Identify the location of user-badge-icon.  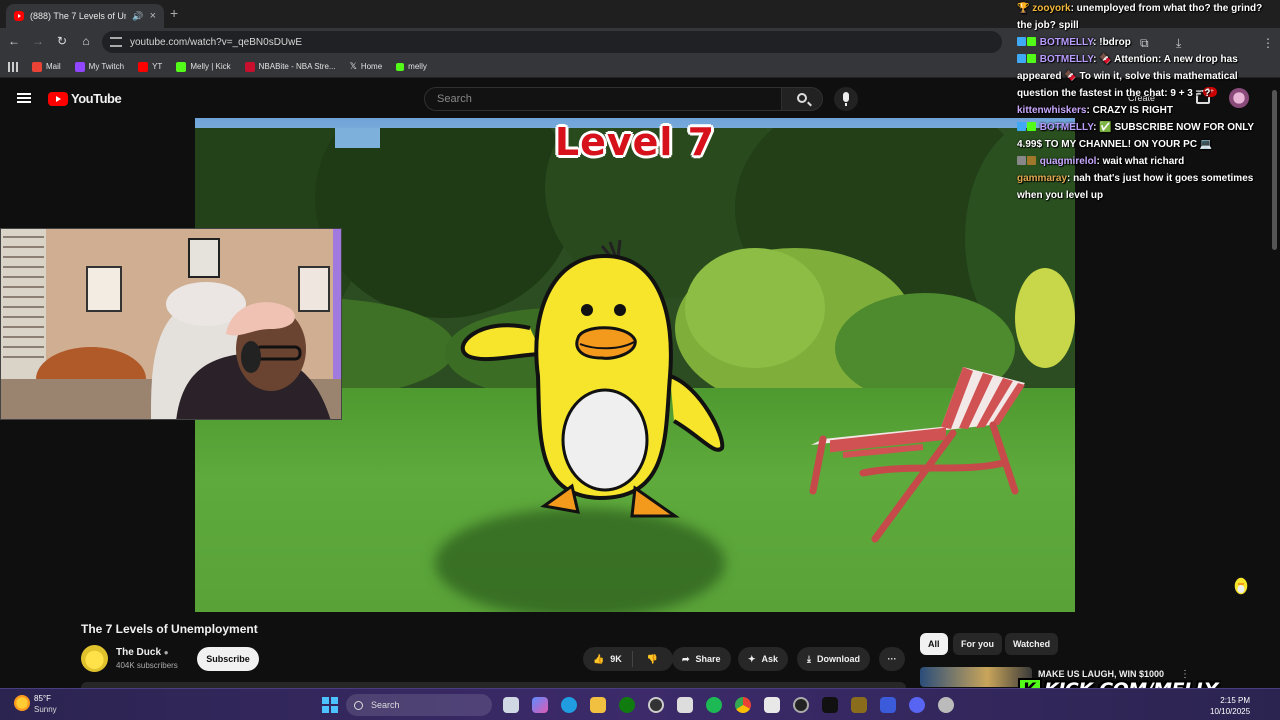
(1021, 160).